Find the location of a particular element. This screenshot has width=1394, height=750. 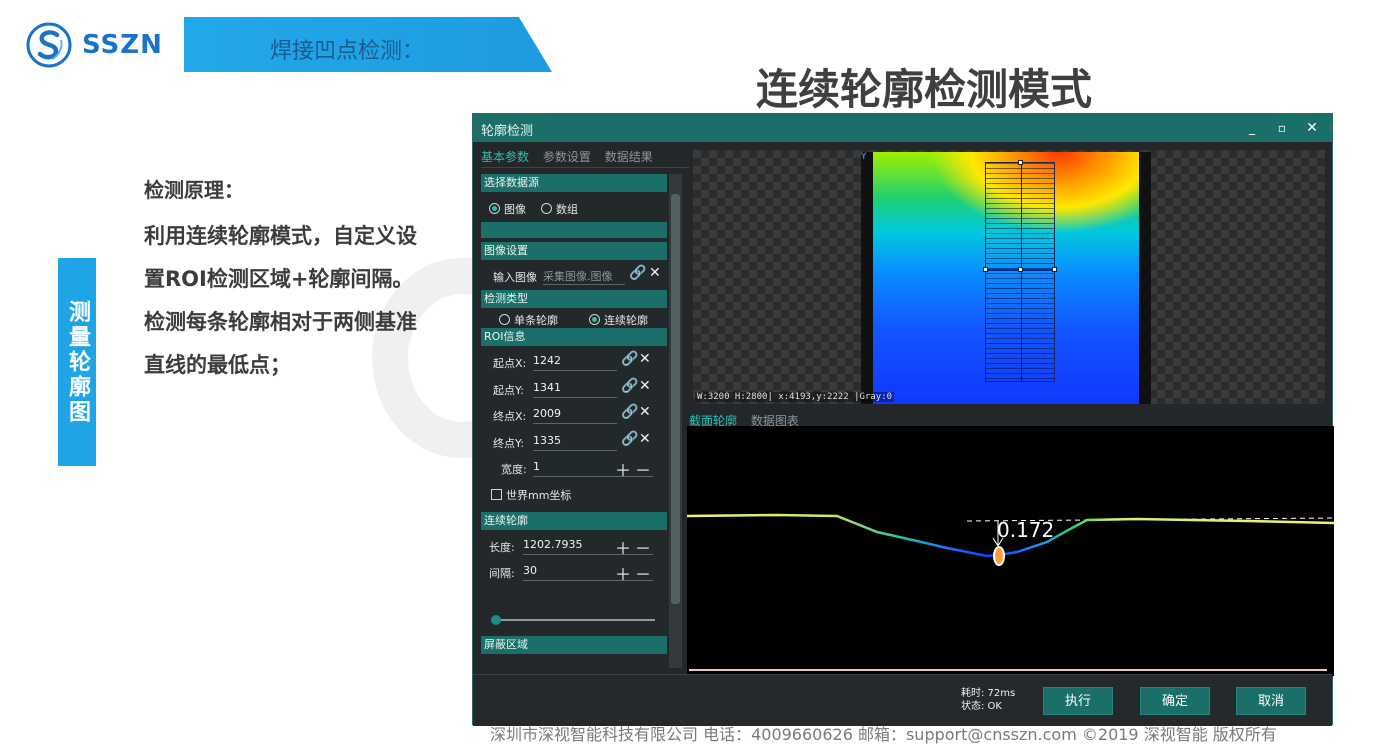

source-array-label: 数组 is located at coordinates (567, 209).